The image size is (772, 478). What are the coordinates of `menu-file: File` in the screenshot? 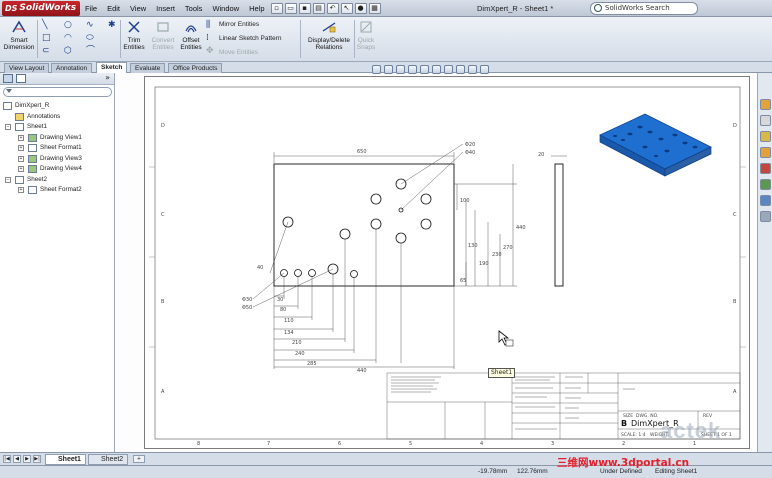 It's located at (91, 8).